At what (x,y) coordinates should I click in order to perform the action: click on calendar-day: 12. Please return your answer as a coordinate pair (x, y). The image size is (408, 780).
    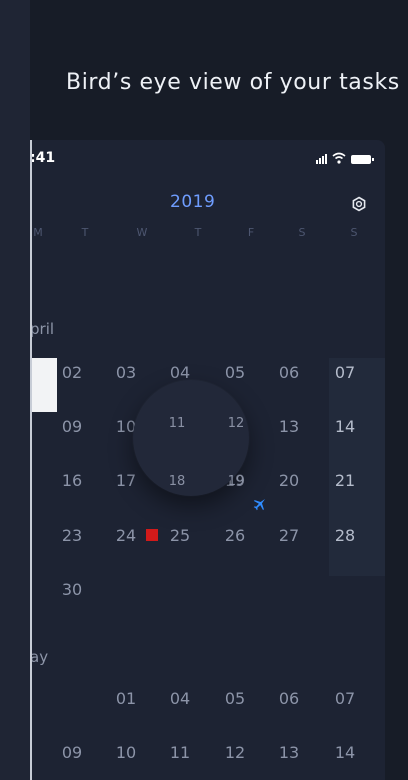
    Looking at the image, I should click on (235, 752).